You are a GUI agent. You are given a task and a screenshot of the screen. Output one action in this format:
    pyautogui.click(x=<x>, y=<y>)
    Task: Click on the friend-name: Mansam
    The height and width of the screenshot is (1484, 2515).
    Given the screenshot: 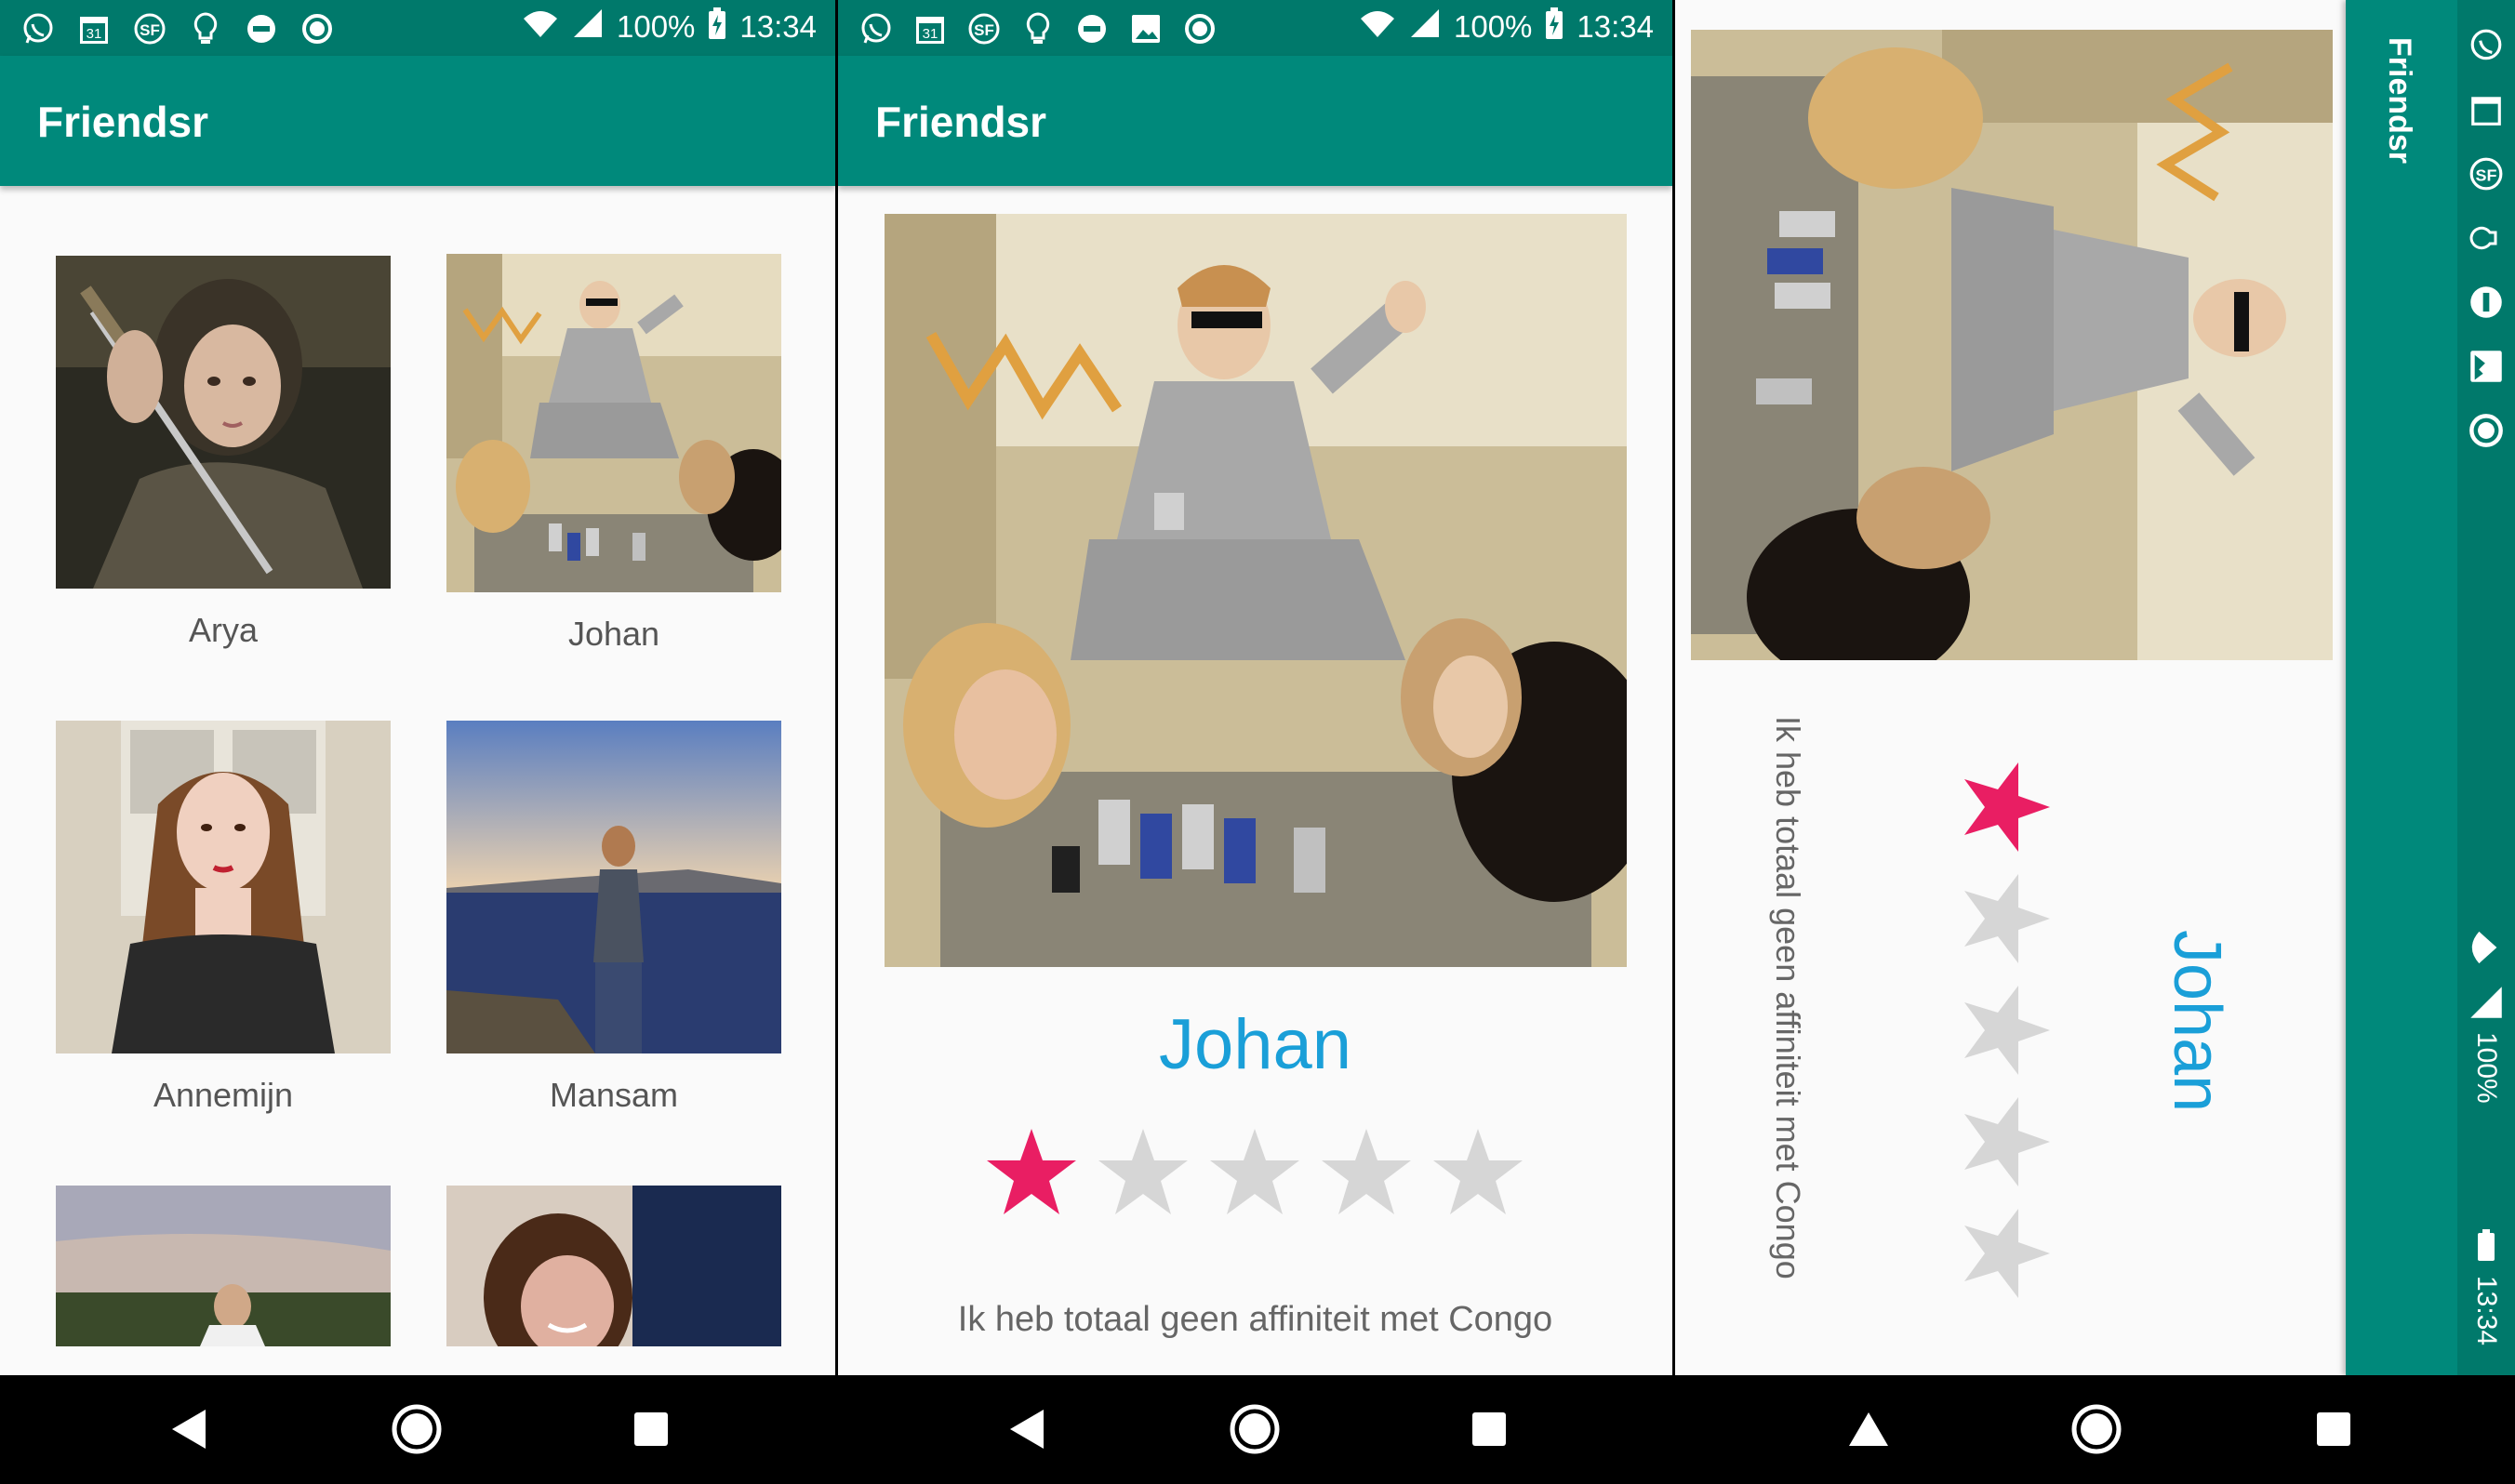 What is the action you would take?
    pyautogui.click(x=614, y=1095)
    